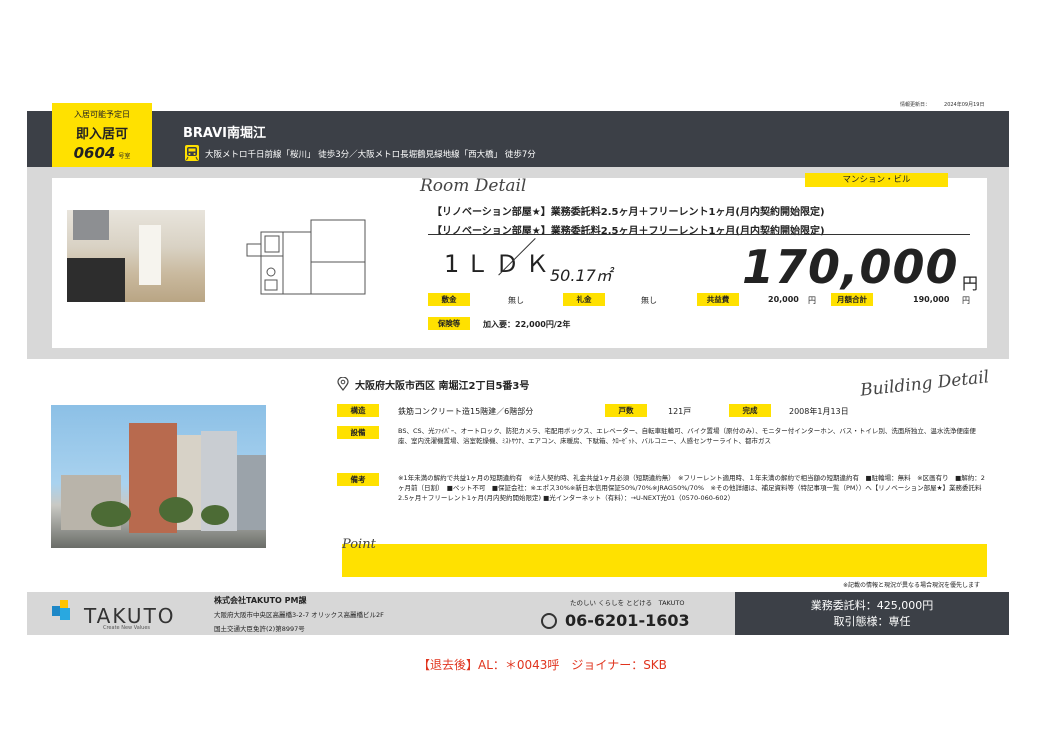 This screenshot has width=1050, height=738. Describe the element at coordinates (664, 560) in the screenshot. I see `point-bar` at that location.